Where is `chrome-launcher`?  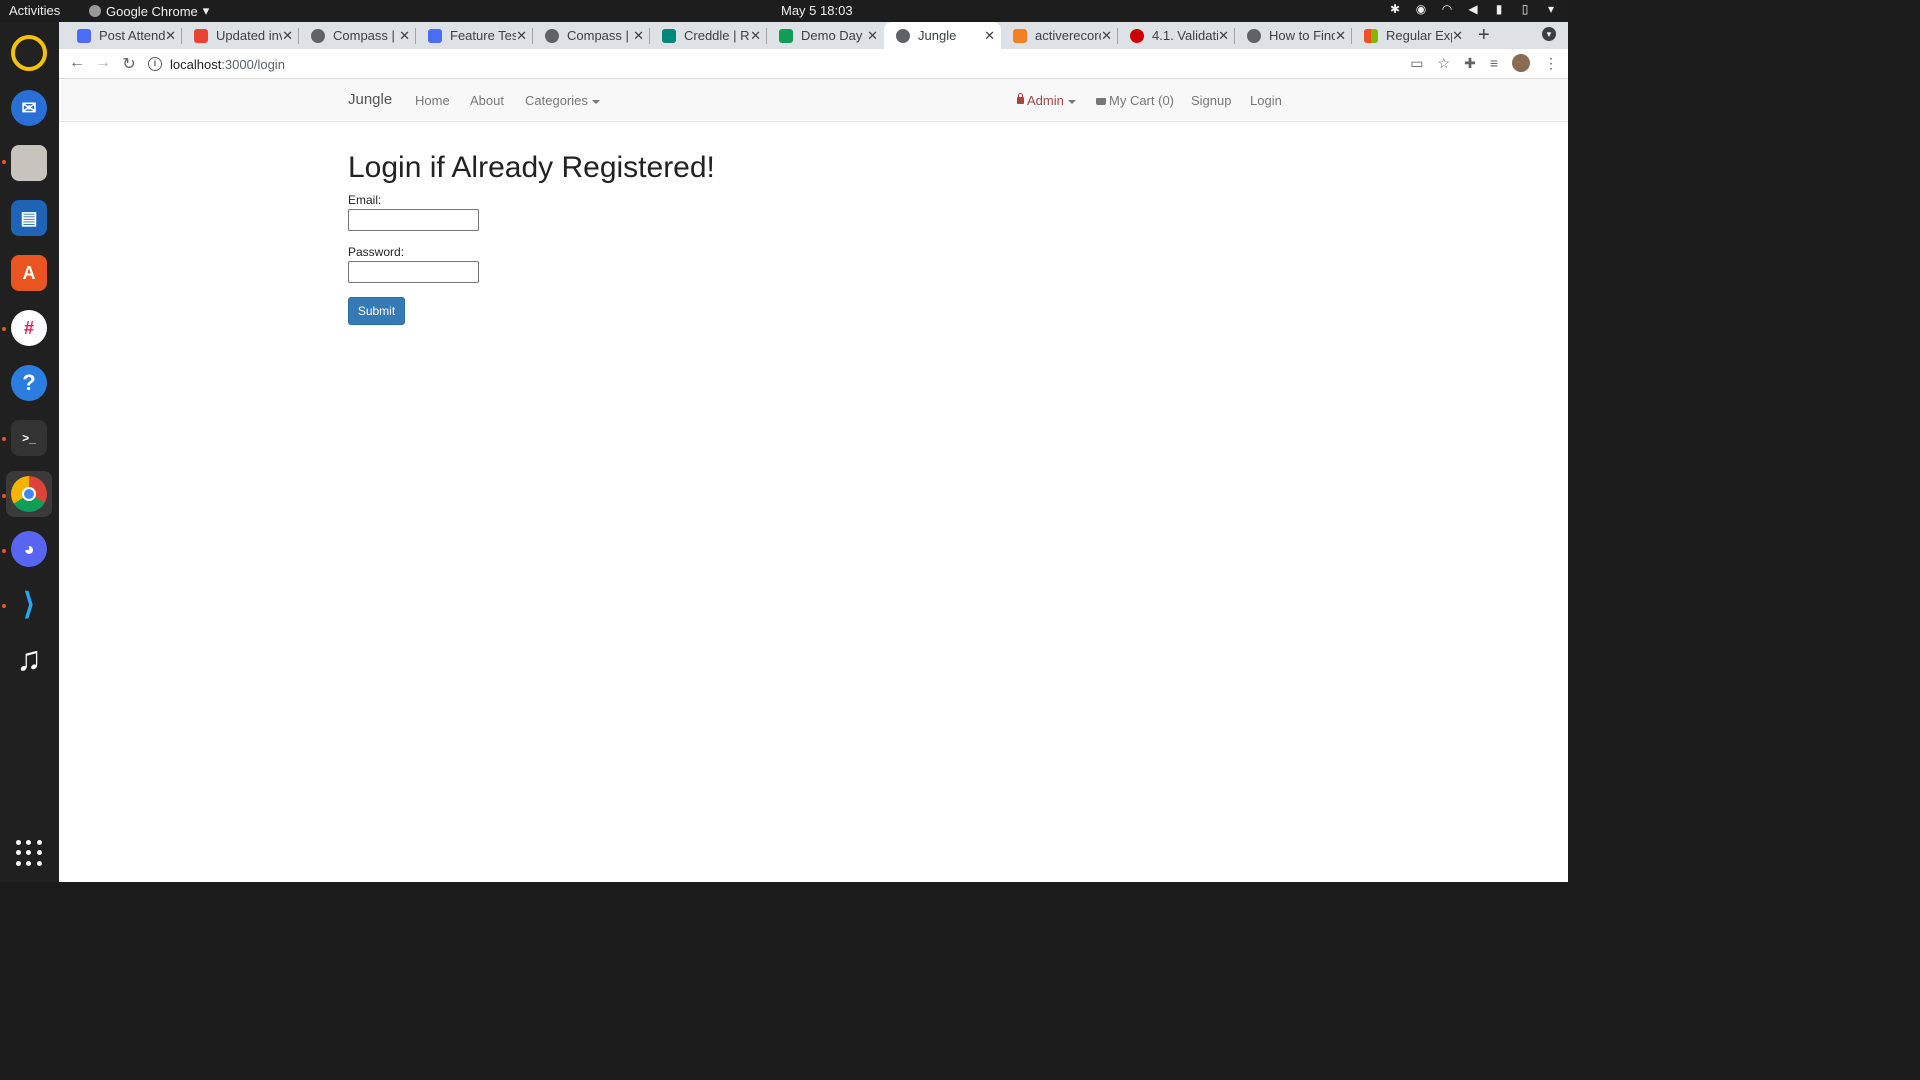
chrome-launcher is located at coordinates (29, 494).